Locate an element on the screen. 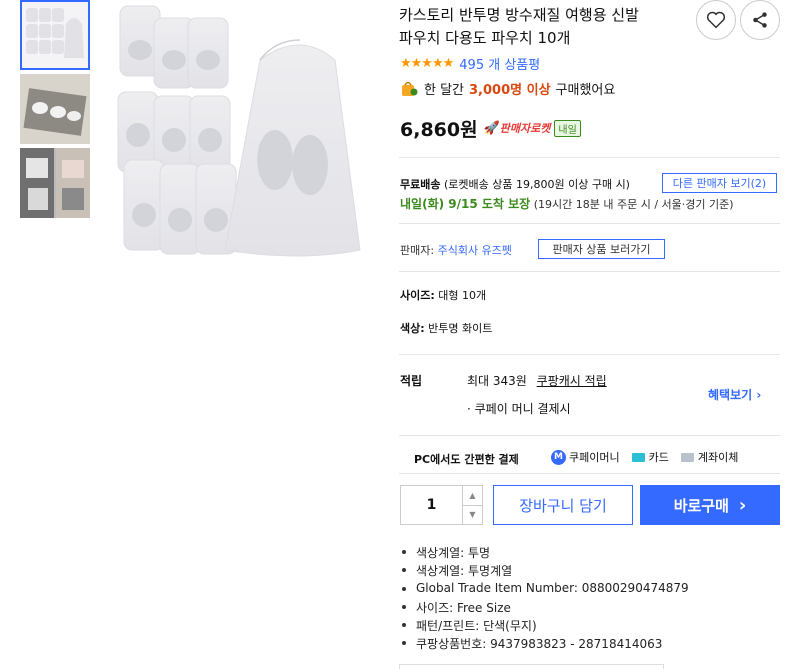  quantity-input: 1 is located at coordinates (431, 505).